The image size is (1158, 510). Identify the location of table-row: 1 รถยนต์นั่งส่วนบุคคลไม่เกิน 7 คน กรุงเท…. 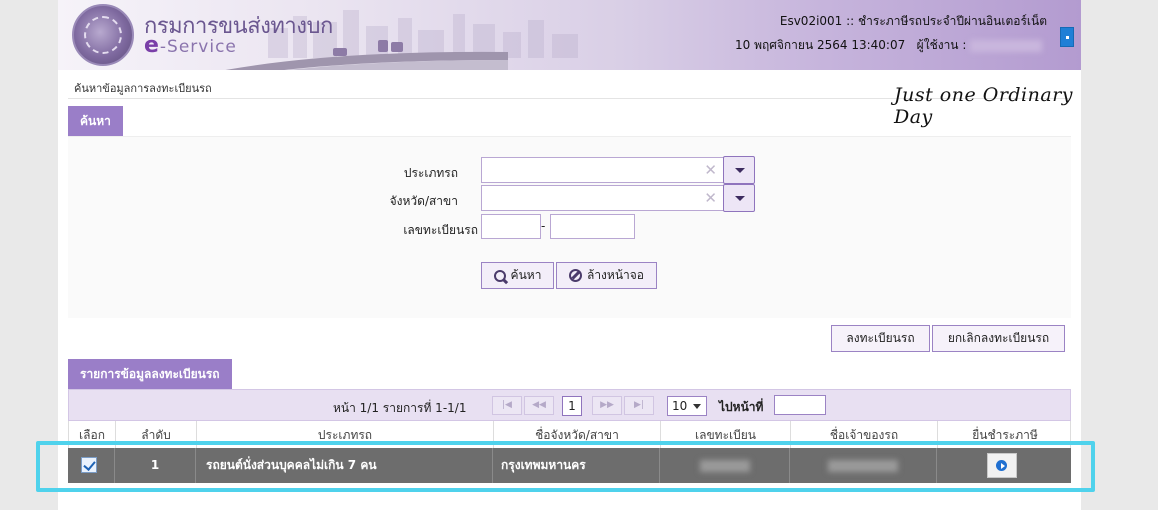
(569, 465).